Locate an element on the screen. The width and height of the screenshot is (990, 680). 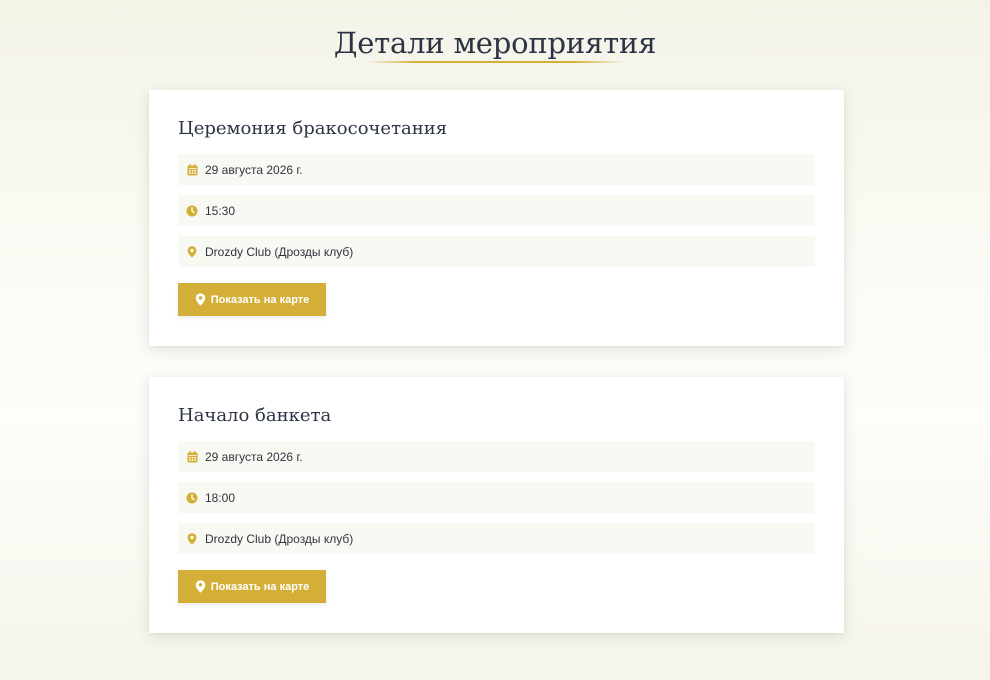
page-title: Детали мероприятия is located at coordinates (495, 43).